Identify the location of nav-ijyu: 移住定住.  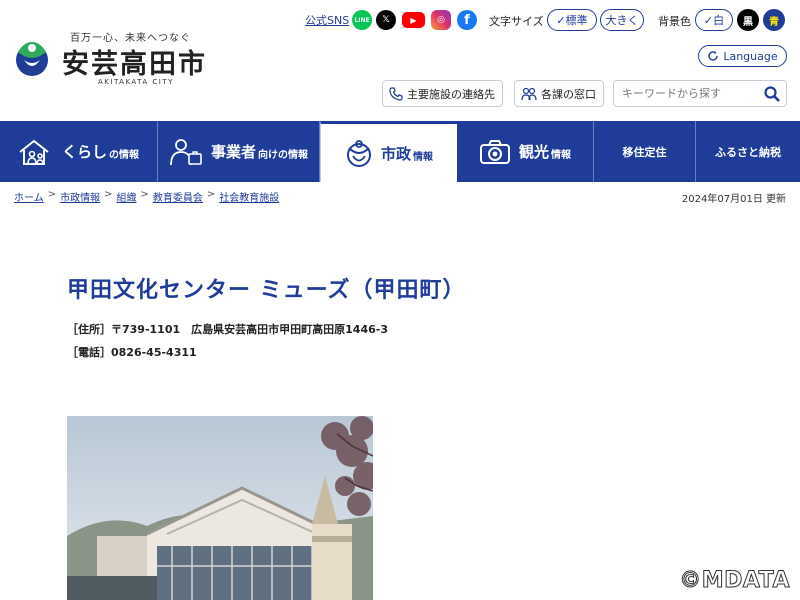
(645, 151).